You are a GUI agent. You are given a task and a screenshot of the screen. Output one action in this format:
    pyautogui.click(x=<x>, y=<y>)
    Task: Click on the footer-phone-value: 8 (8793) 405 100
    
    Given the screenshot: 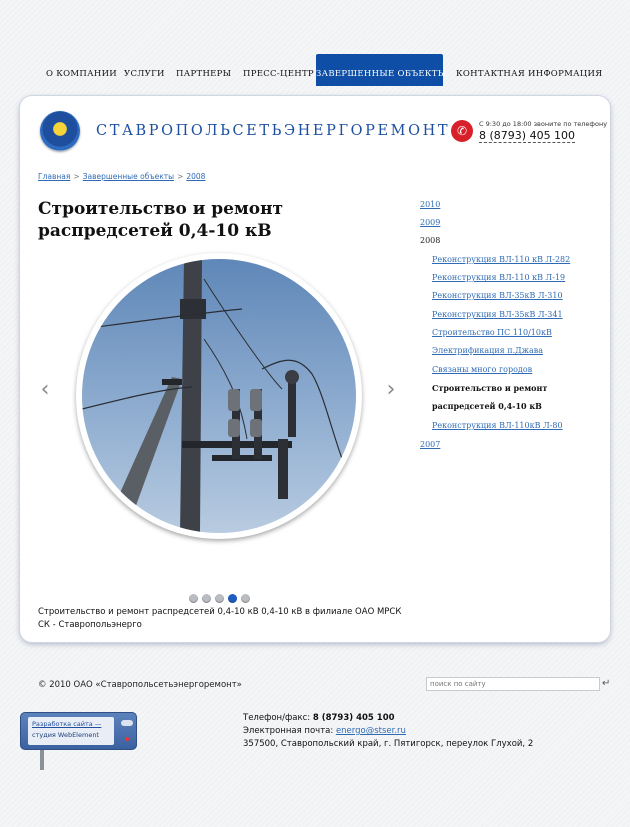 What is the action you would take?
    pyautogui.click(x=353, y=718)
    